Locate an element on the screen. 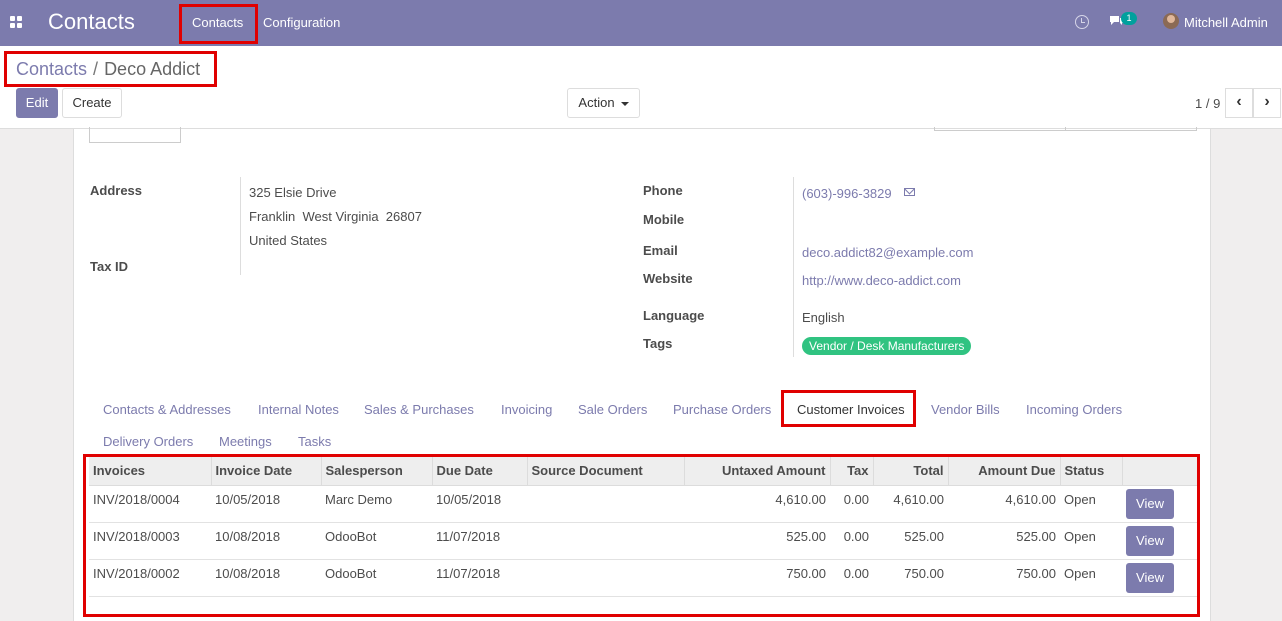 The height and width of the screenshot is (621, 1282). pager-previous-button: ‹ is located at coordinates (1239, 103).